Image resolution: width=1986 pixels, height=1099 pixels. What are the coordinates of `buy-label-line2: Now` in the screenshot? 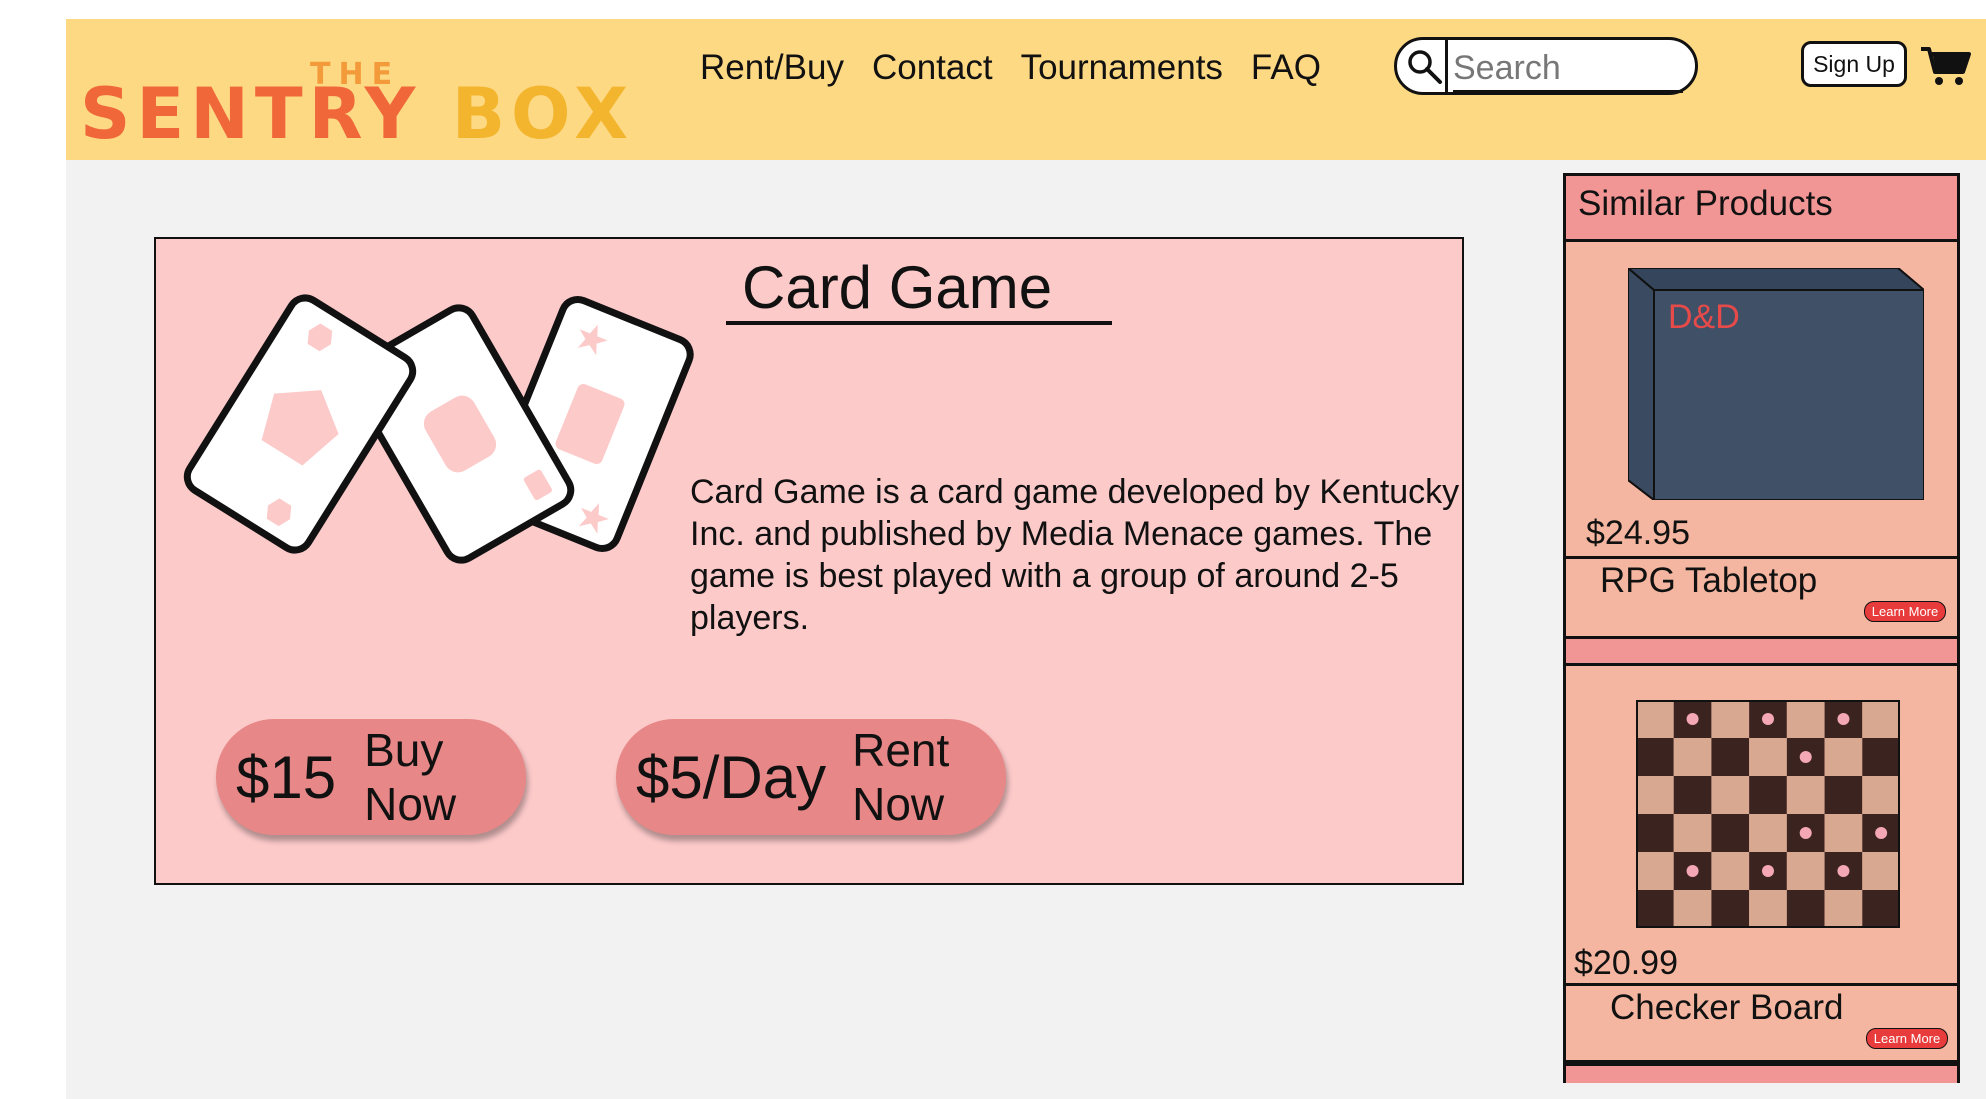 It's located at (410, 804).